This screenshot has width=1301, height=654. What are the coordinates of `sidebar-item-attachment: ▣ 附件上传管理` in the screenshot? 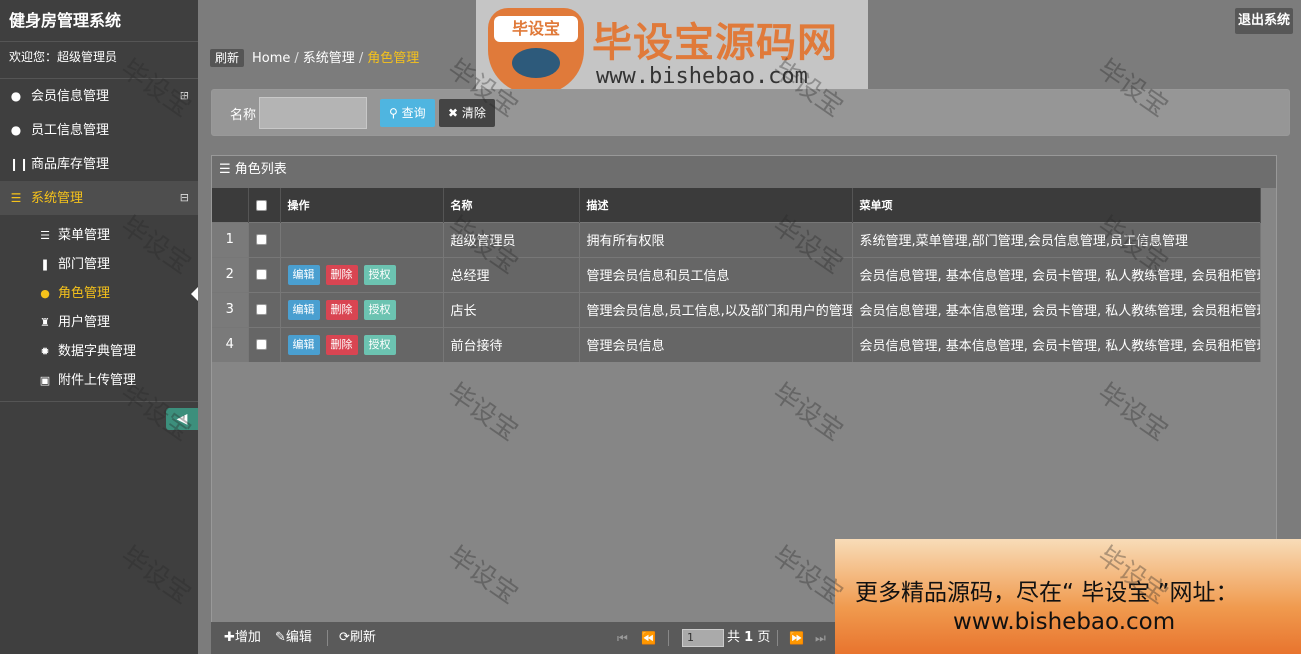 It's located at (99, 380).